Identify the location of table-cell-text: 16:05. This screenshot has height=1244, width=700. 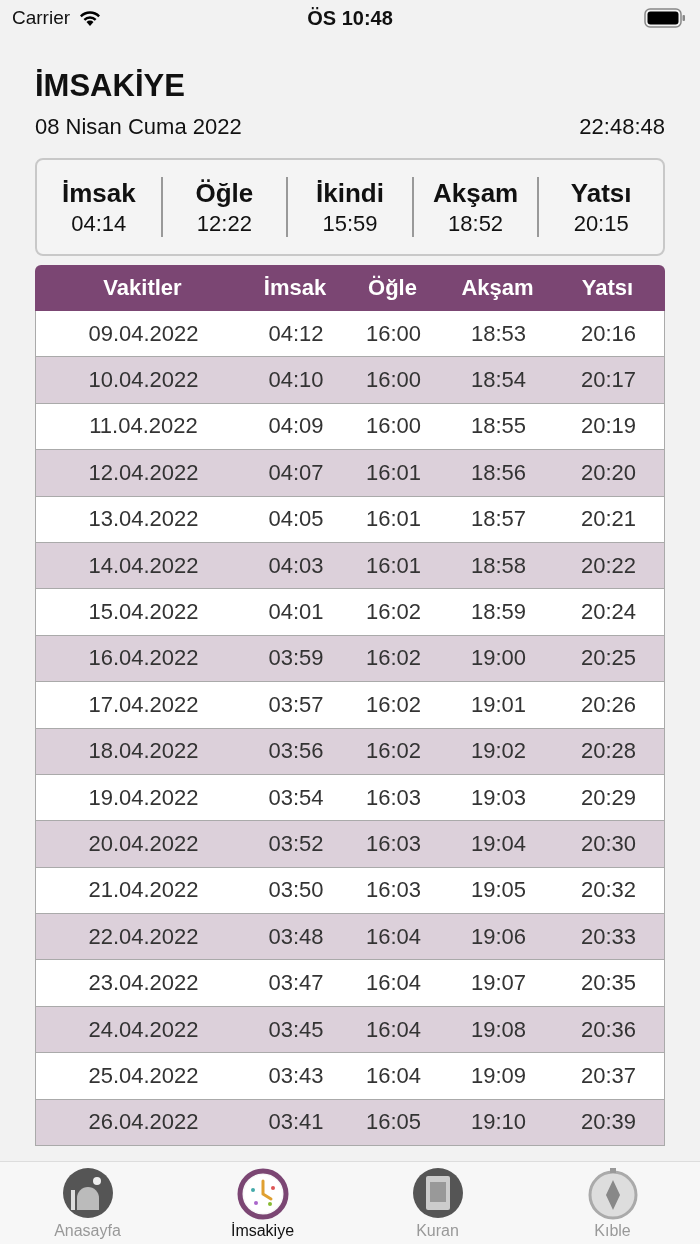
(393, 1122).